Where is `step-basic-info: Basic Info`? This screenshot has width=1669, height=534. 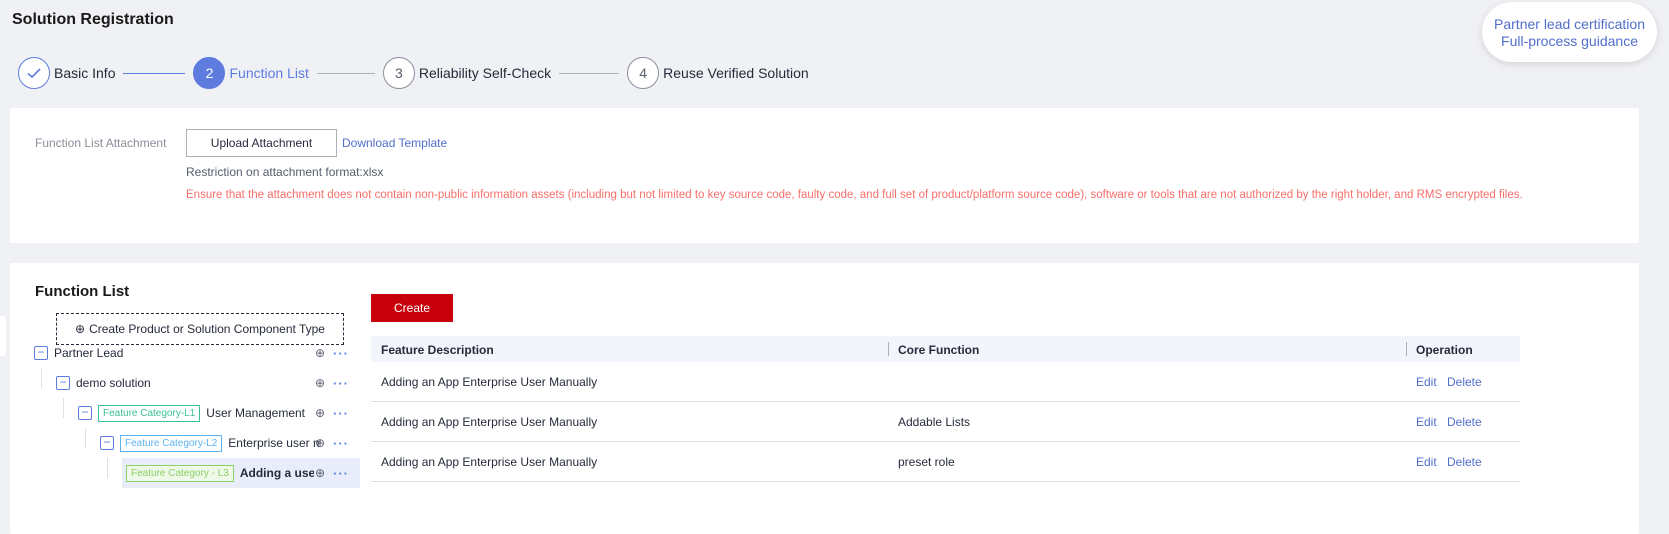 step-basic-info: Basic Info is located at coordinates (66, 73).